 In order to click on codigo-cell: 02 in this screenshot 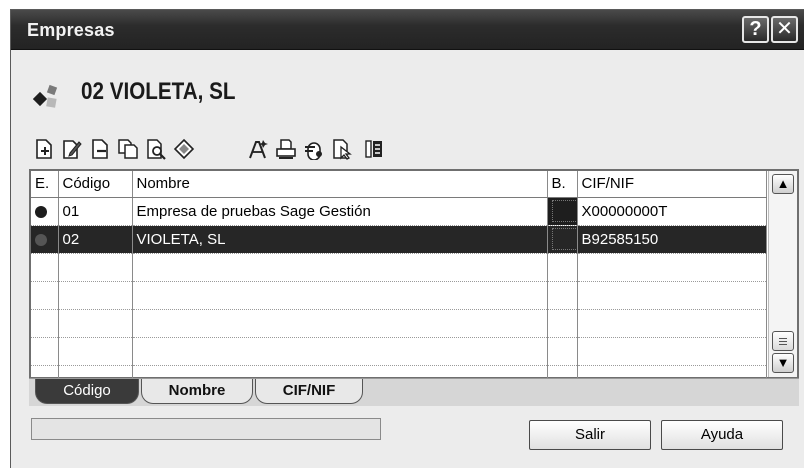, I will do `click(95, 239)`.